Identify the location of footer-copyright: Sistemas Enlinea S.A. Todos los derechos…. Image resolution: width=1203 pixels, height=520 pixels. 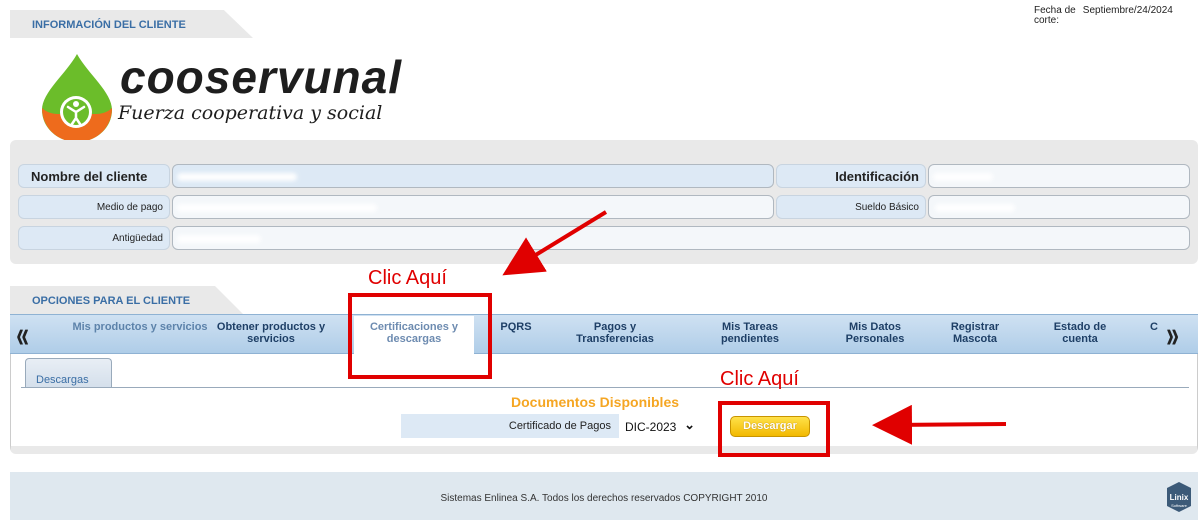
(604, 498).